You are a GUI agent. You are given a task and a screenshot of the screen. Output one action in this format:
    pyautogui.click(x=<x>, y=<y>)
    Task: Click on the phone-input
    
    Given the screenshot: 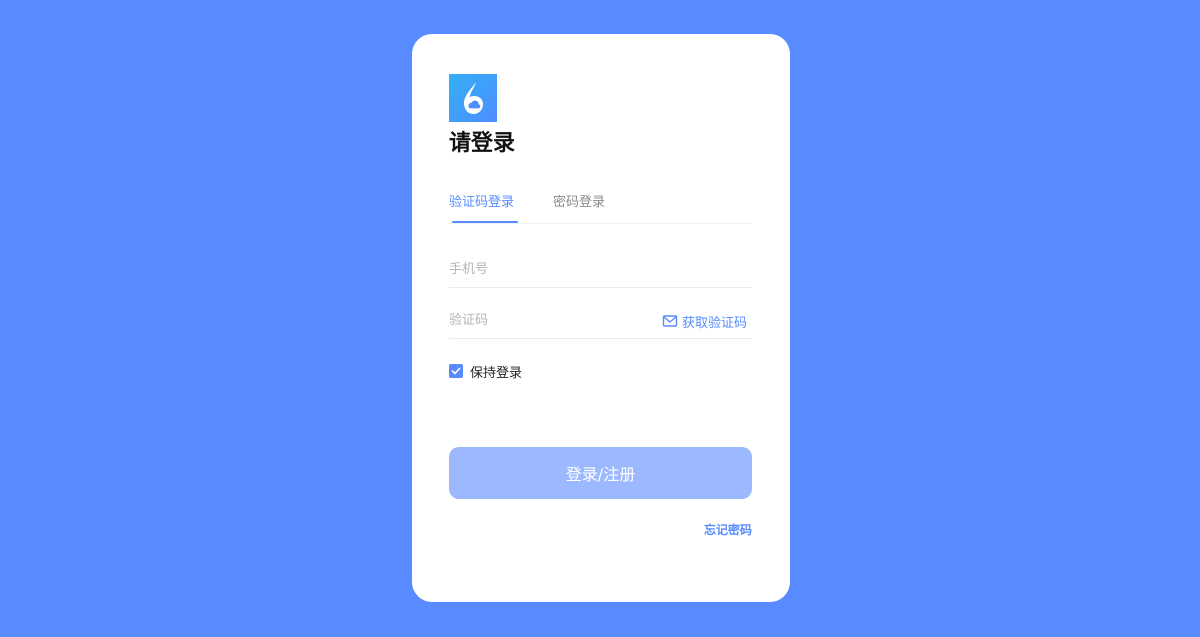 What is the action you would take?
    pyautogui.click(x=549, y=269)
    